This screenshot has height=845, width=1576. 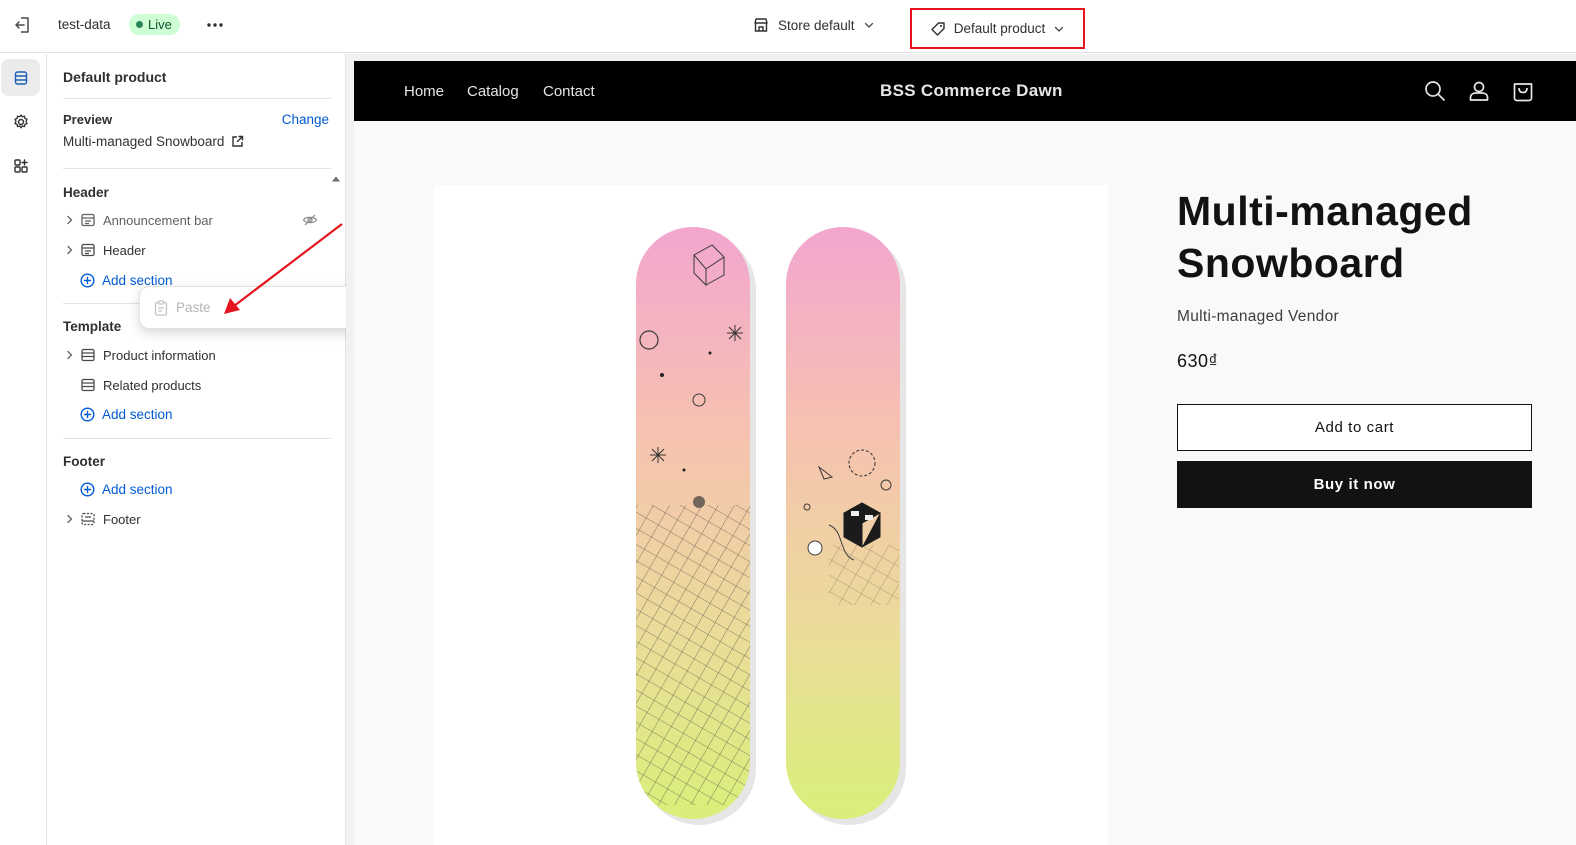 What do you see at coordinates (23, 25) in the screenshot?
I see `exit-icon` at bounding box center [23, 25].